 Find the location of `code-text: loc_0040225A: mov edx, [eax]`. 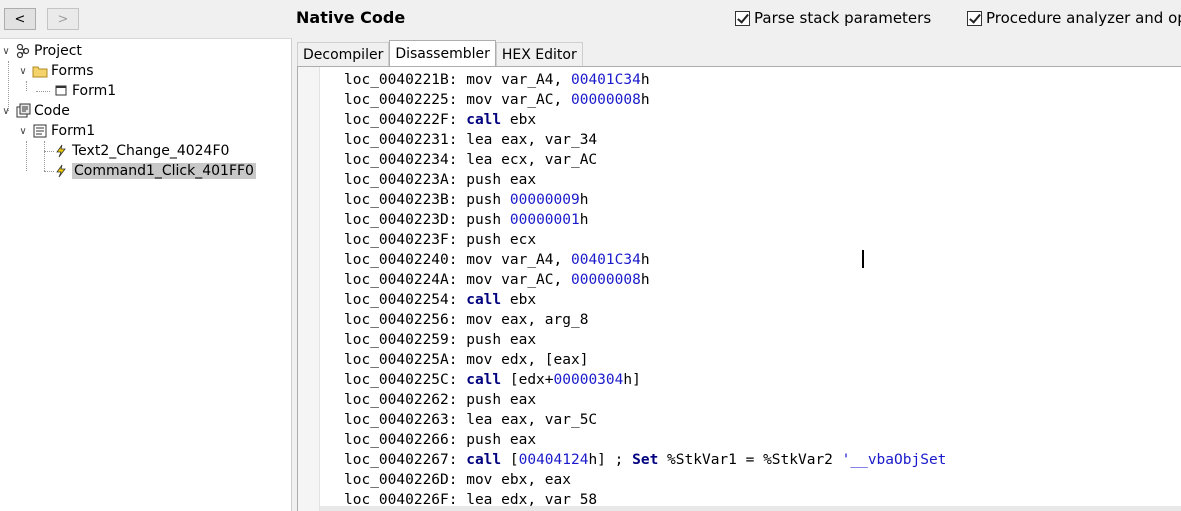

code-text: loc_0040225A: mov edx, [eax] is located at coordinates (466, 360).